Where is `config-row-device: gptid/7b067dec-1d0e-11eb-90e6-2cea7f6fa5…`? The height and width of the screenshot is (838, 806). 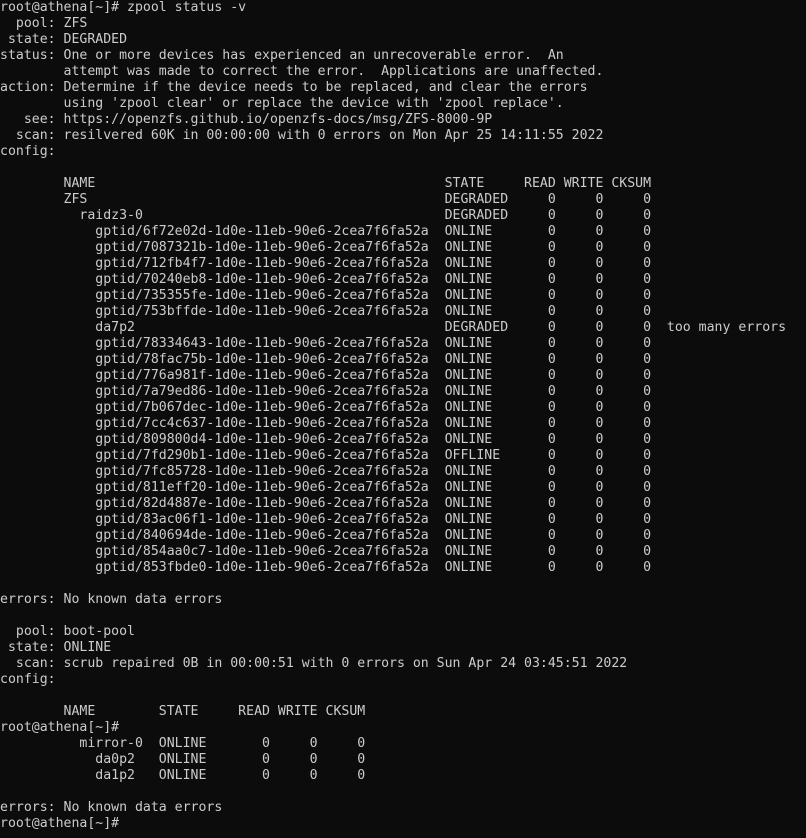 config-row-device: gptid/7b067dec-1d0e-11eb-90e6-2cea7f6fa5… is located at coordinates (326, 407).